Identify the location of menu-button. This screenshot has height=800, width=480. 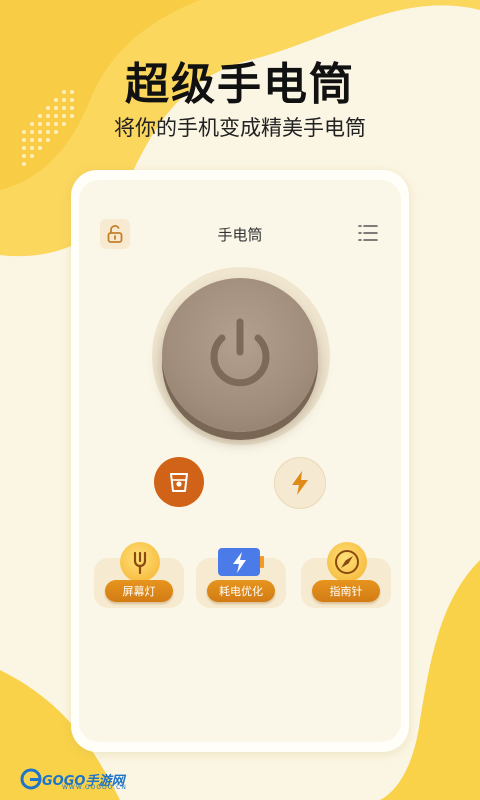
(368, 233).